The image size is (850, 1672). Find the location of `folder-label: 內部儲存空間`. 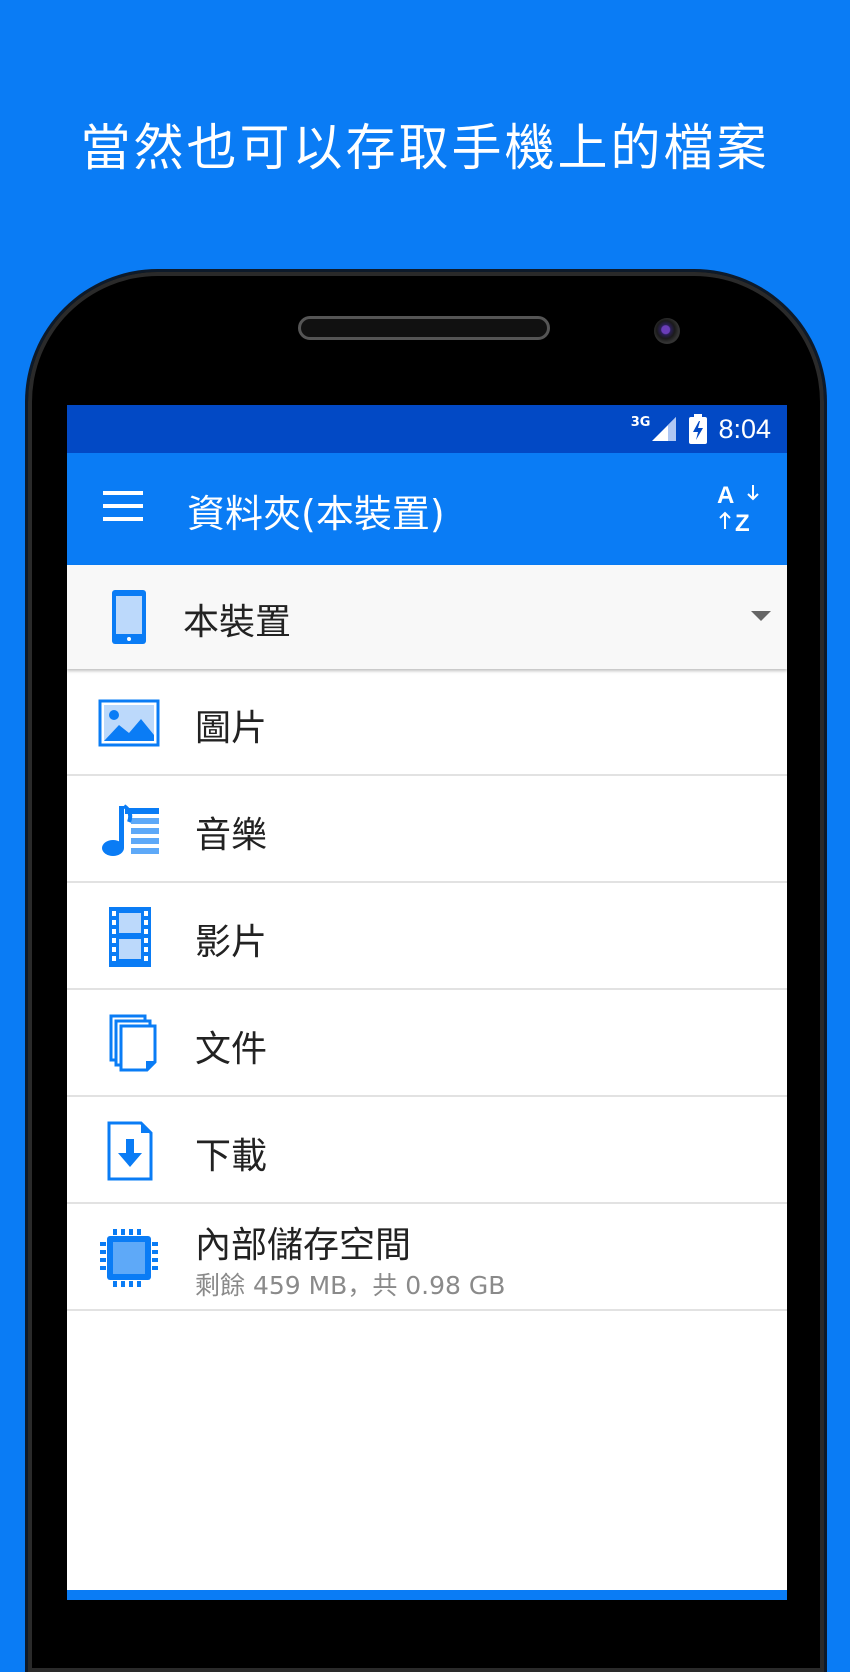

folder-label: 內部儲存空間 is located at coordinates (303, 1245).